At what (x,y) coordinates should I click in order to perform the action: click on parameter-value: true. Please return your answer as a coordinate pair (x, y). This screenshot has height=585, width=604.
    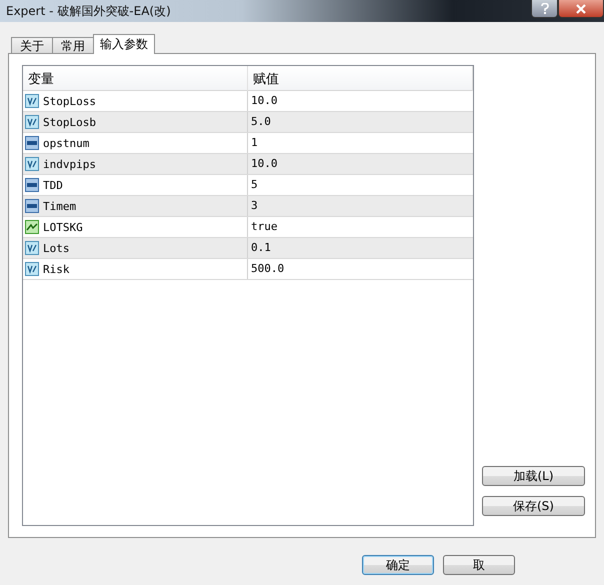
    Looking at the image, I should click on (264, 227).